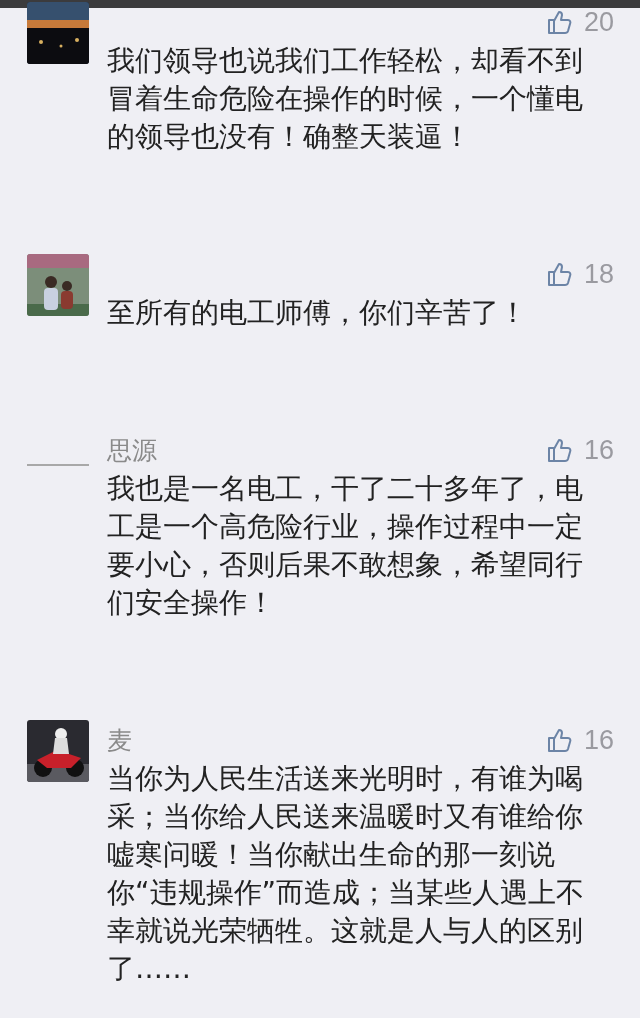 This screenshot has width=640, height=1018. Describe the element at coordinates (345, 546) in the screenshot. I see `comment-text: 我也是一名电工，干了二十多年了，电工是一个高危险行业，操作过程中一定要小心，否则后果不敢想象，希望同行们安全操作！` at that location.